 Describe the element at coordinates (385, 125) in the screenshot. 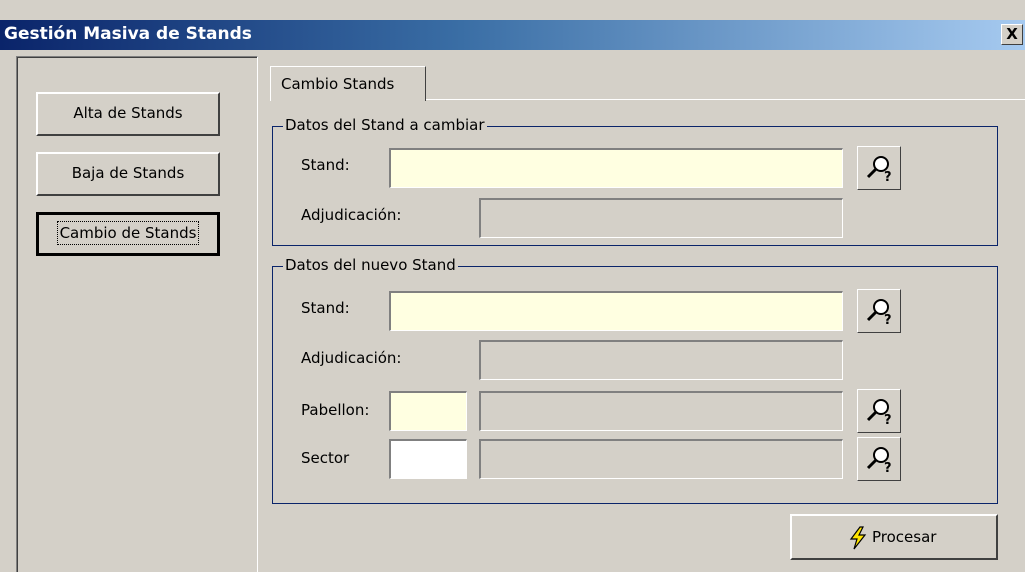

I see `current-stand-legend: Datos del Stand a cambiar` at that location.